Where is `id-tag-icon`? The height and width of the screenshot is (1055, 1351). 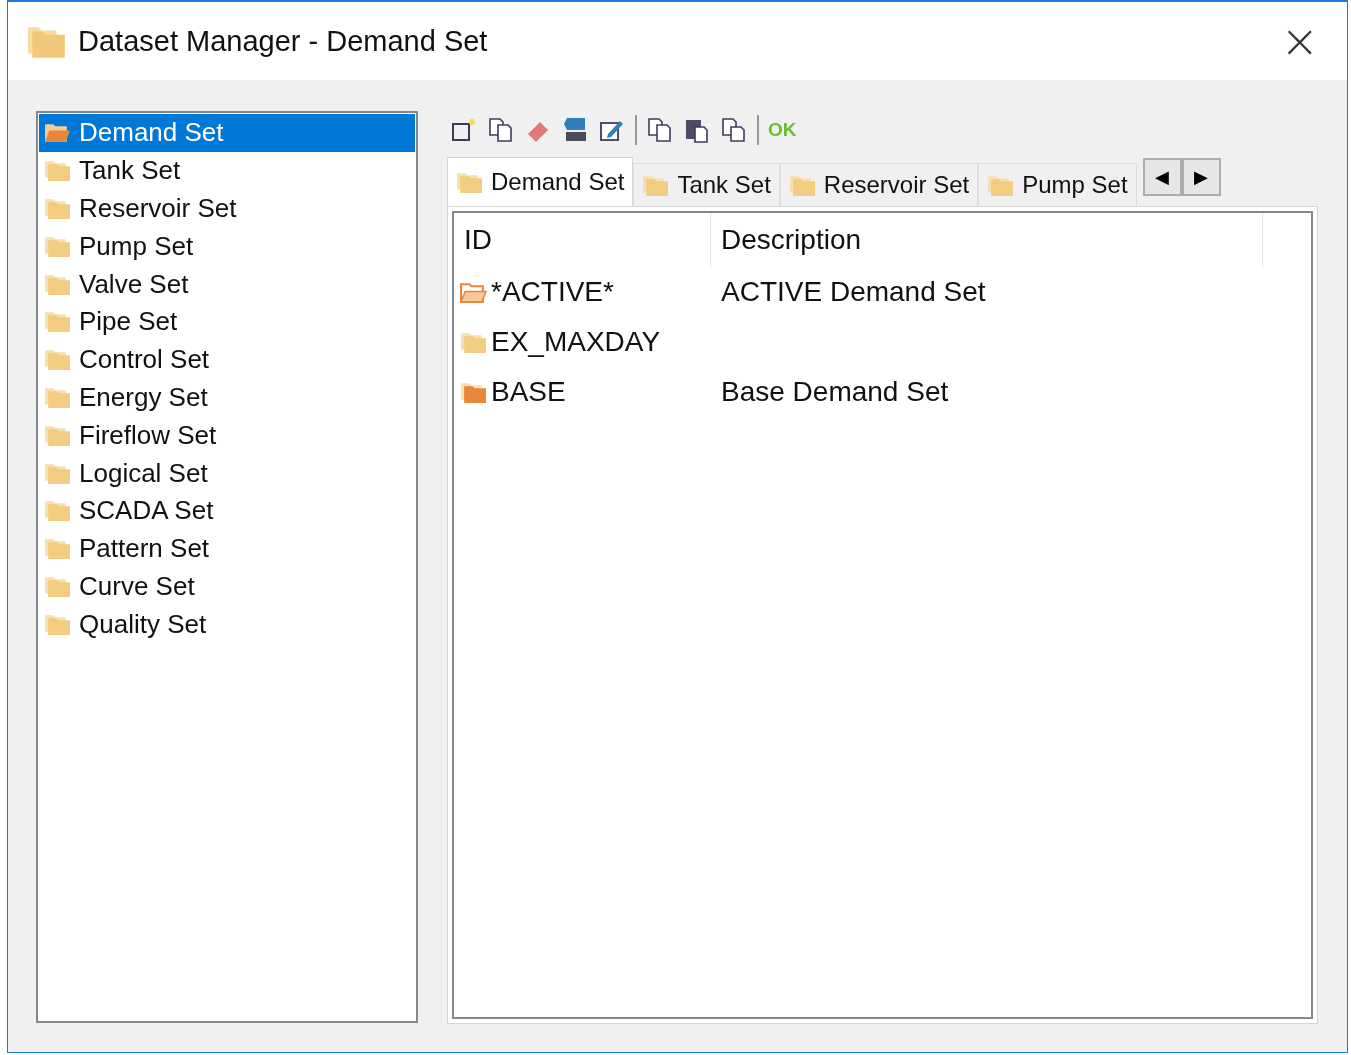 id-tag-icon is located at coordinates (575, 130).